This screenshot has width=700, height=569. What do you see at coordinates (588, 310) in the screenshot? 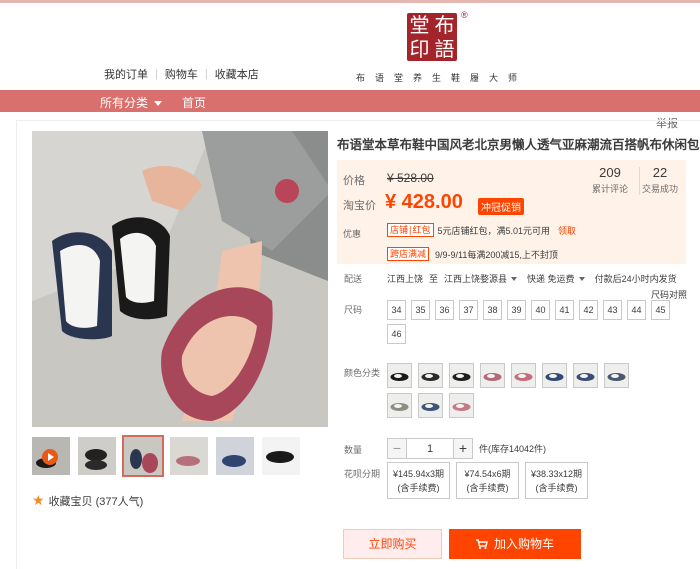
I see `size-option: 42` at bounding box center [588, 310].